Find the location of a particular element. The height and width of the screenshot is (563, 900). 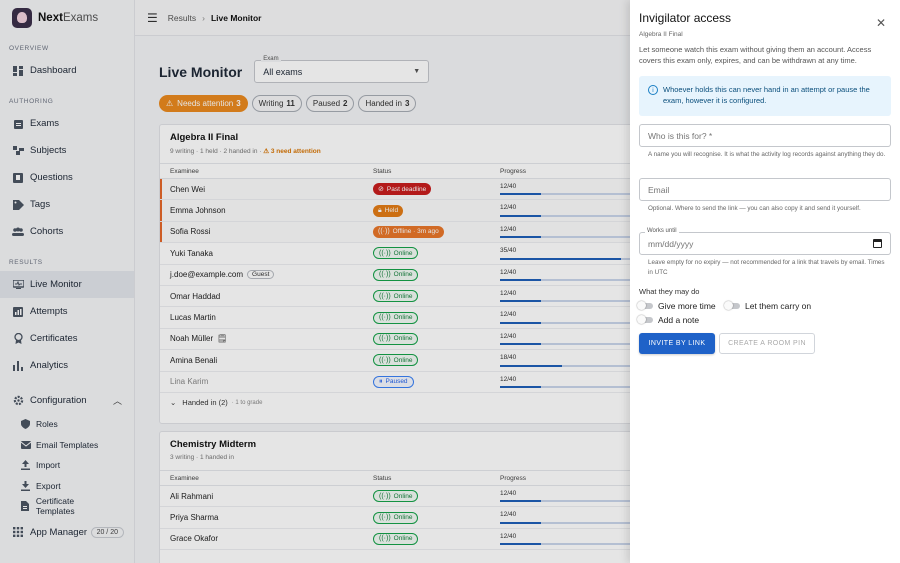

email-input is located at coordinates (765, 190).